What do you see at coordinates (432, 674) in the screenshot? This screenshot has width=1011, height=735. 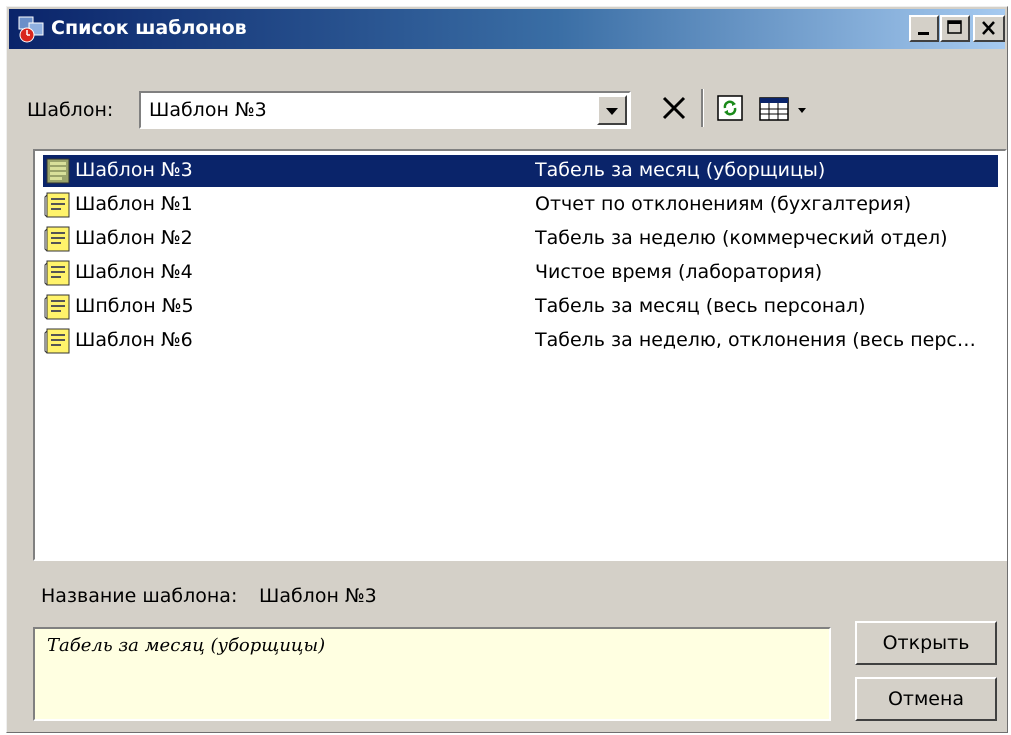 I see `template-description-box: Табель за месяц (уборщицы)` at bounding box center [432, 674].